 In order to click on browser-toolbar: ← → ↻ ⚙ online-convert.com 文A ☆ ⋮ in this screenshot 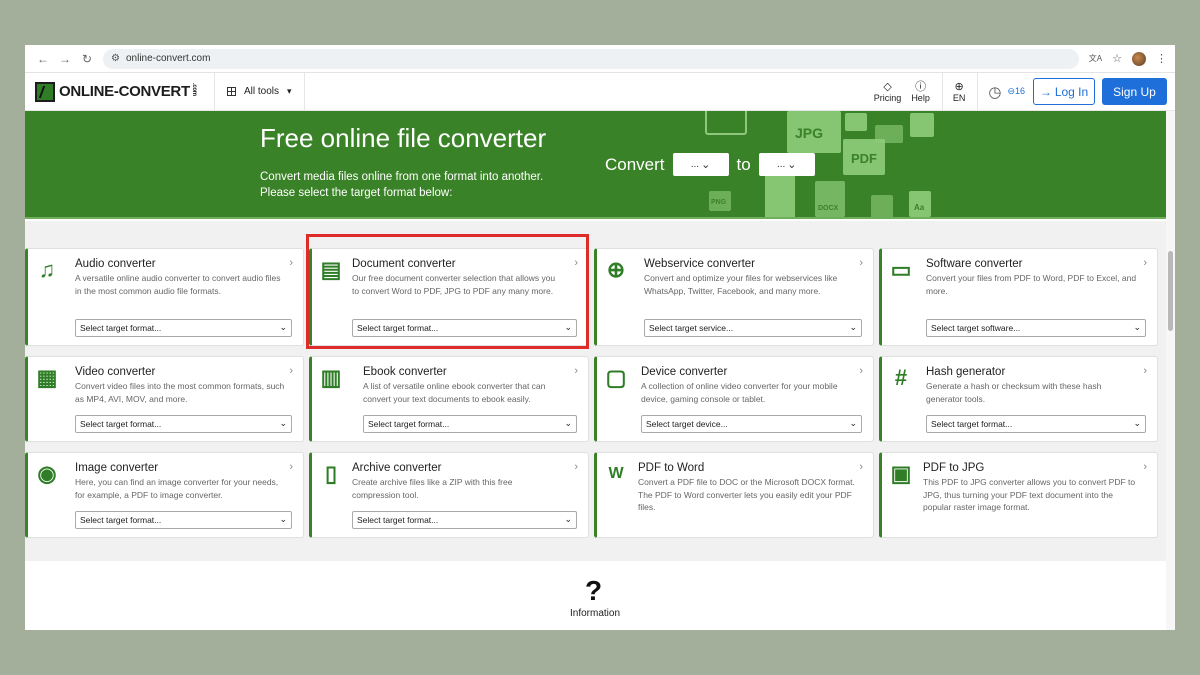, I will do `click(600, 59)`.